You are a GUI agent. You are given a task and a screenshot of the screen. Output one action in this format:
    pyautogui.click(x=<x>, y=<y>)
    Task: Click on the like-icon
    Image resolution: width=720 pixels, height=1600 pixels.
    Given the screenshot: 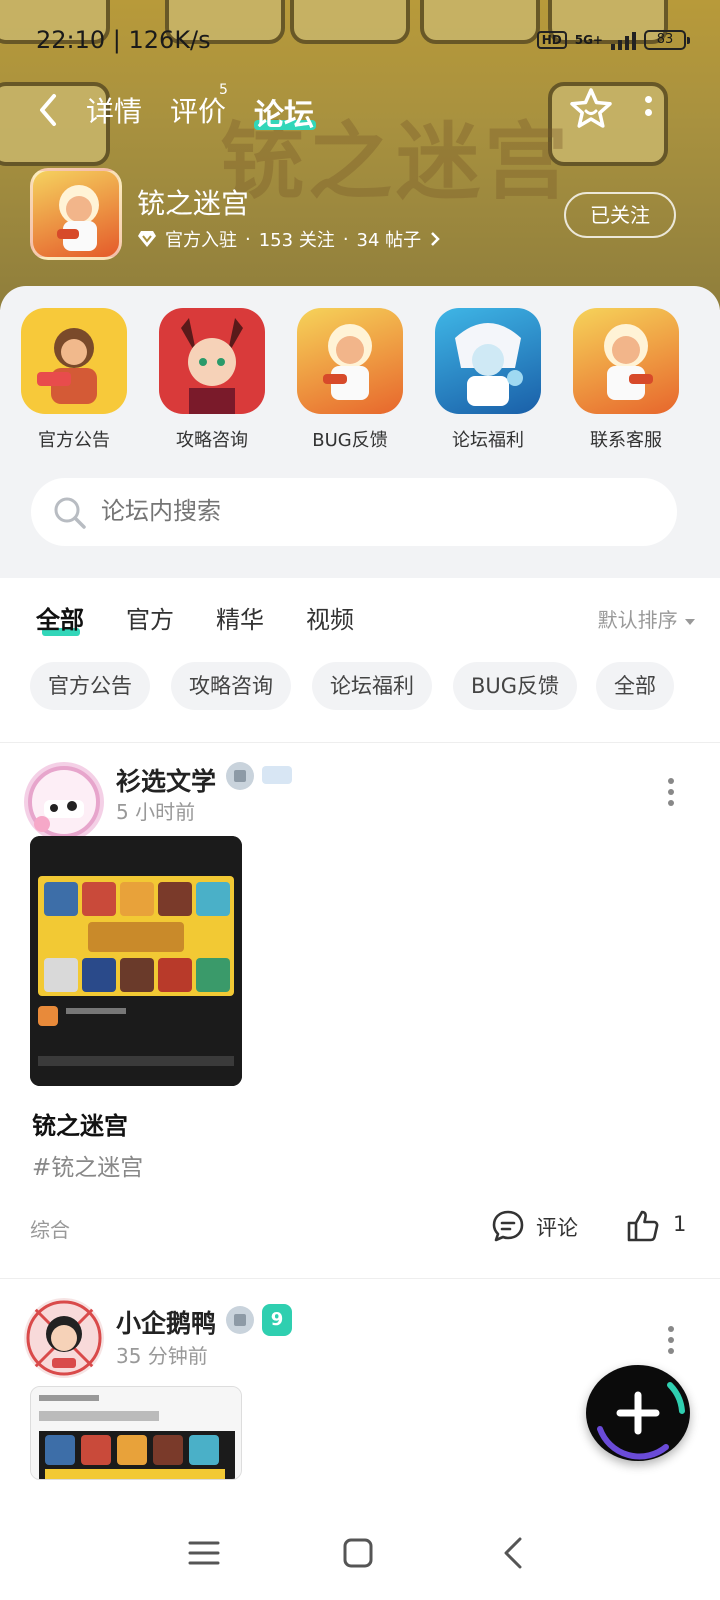 What is the action you would take?
    pyautogui.click(x=643, y=1226)
    